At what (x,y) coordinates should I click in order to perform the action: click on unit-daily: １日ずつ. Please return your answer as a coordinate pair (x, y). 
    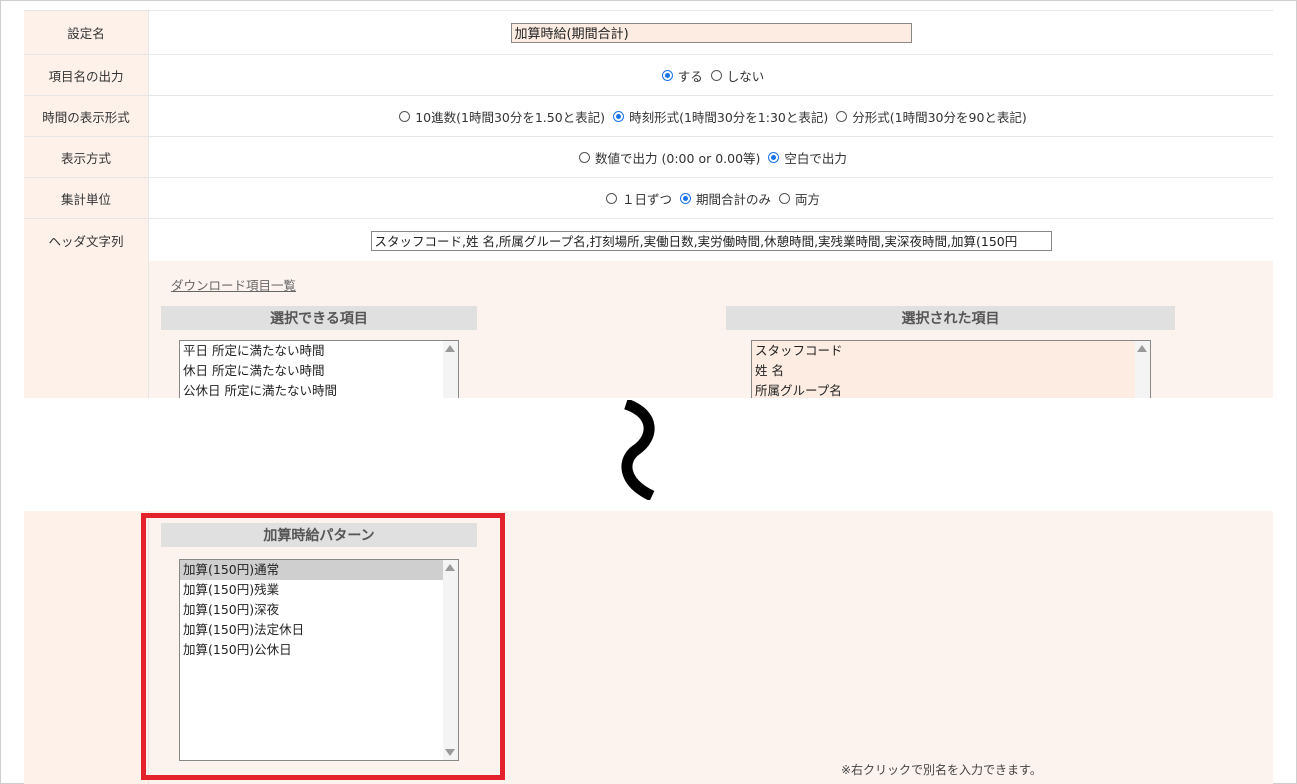
    Looking at the image, I should click on (636, 198).